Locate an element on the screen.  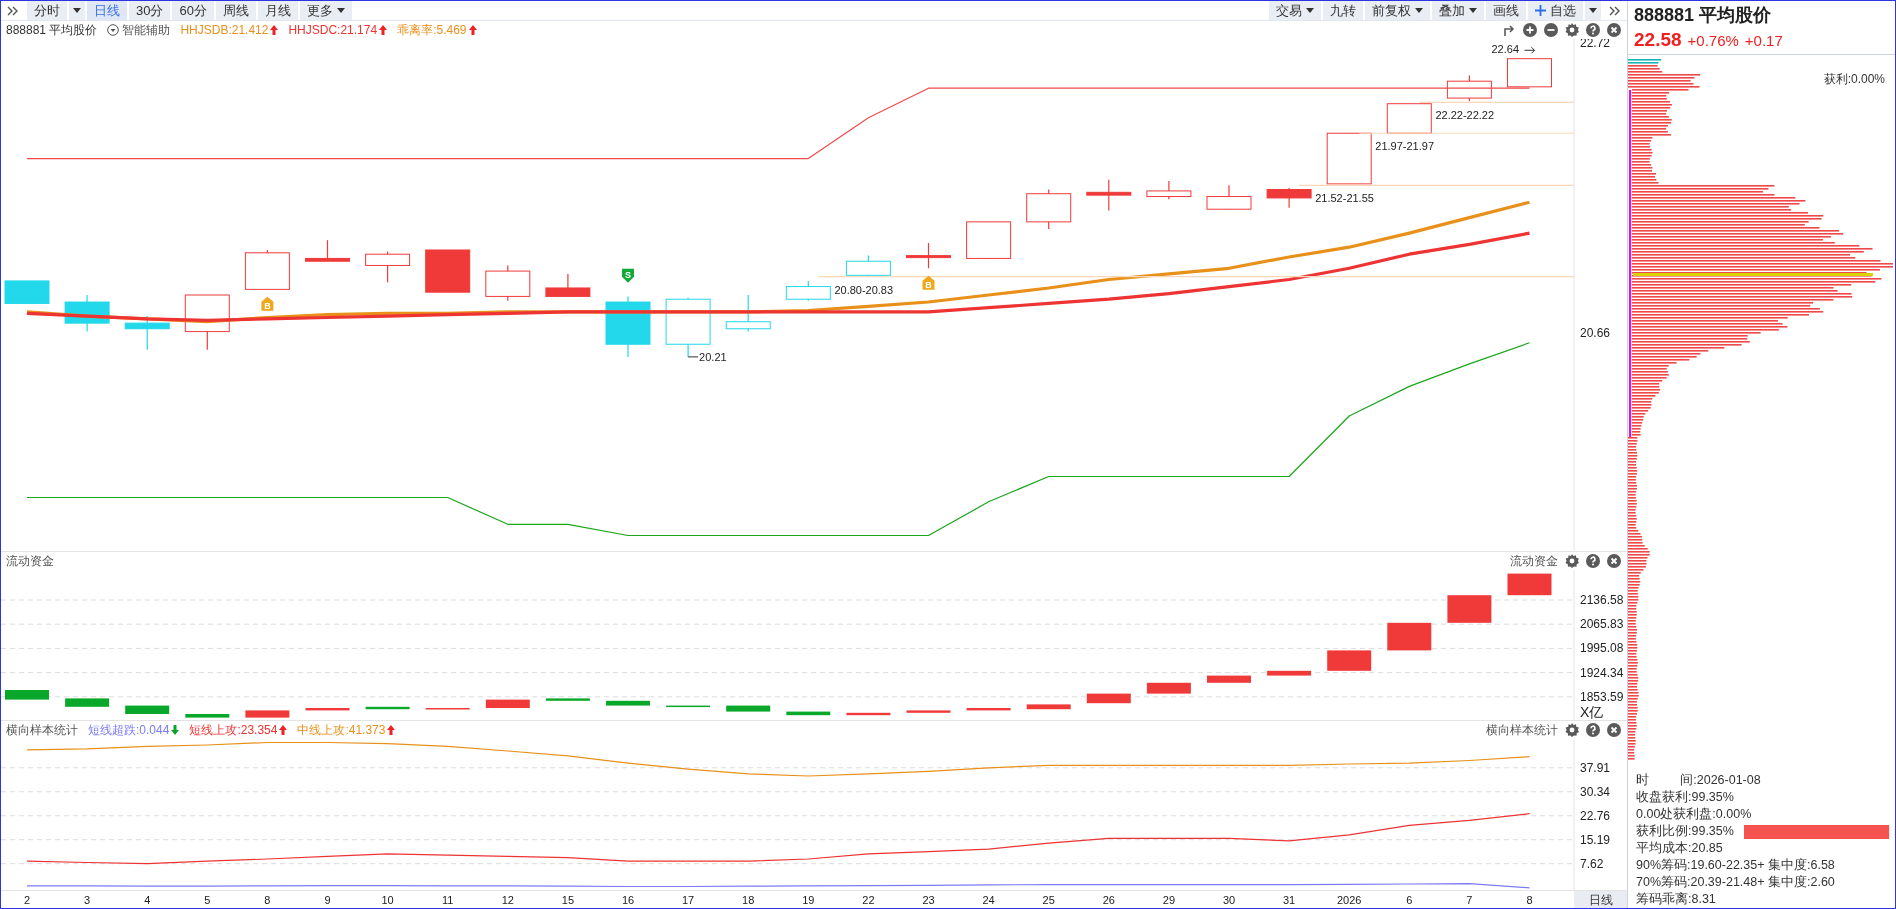
axis-tick-label: 7.62 is located at coordinates (1592, 863).